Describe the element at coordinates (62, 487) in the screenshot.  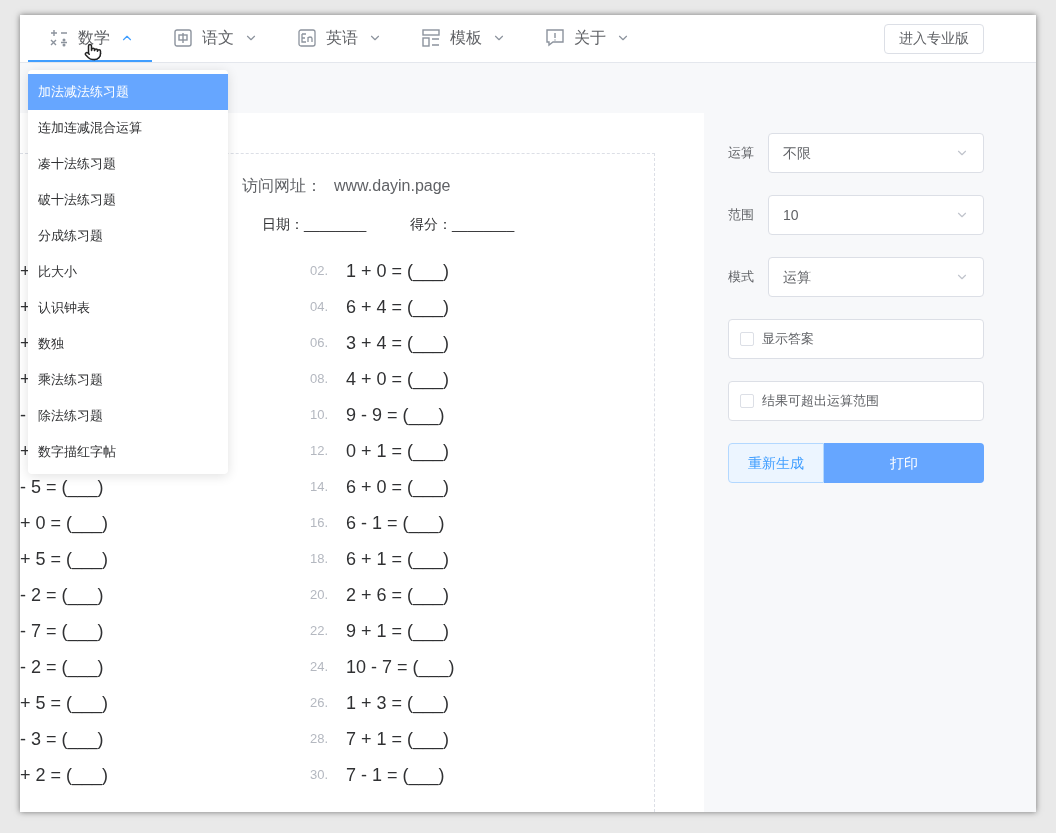
I see `equation-text: - 5 = (___)` at that location.